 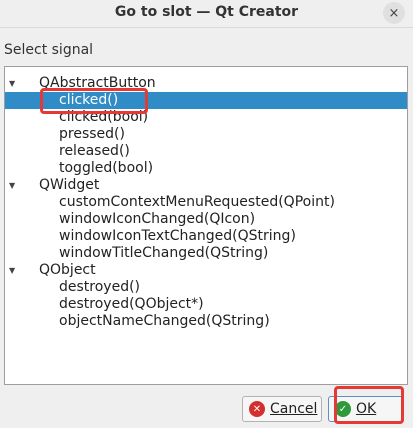 I want to click on tree-item-destroyed: destroyed(), so click(x=206, y=287).